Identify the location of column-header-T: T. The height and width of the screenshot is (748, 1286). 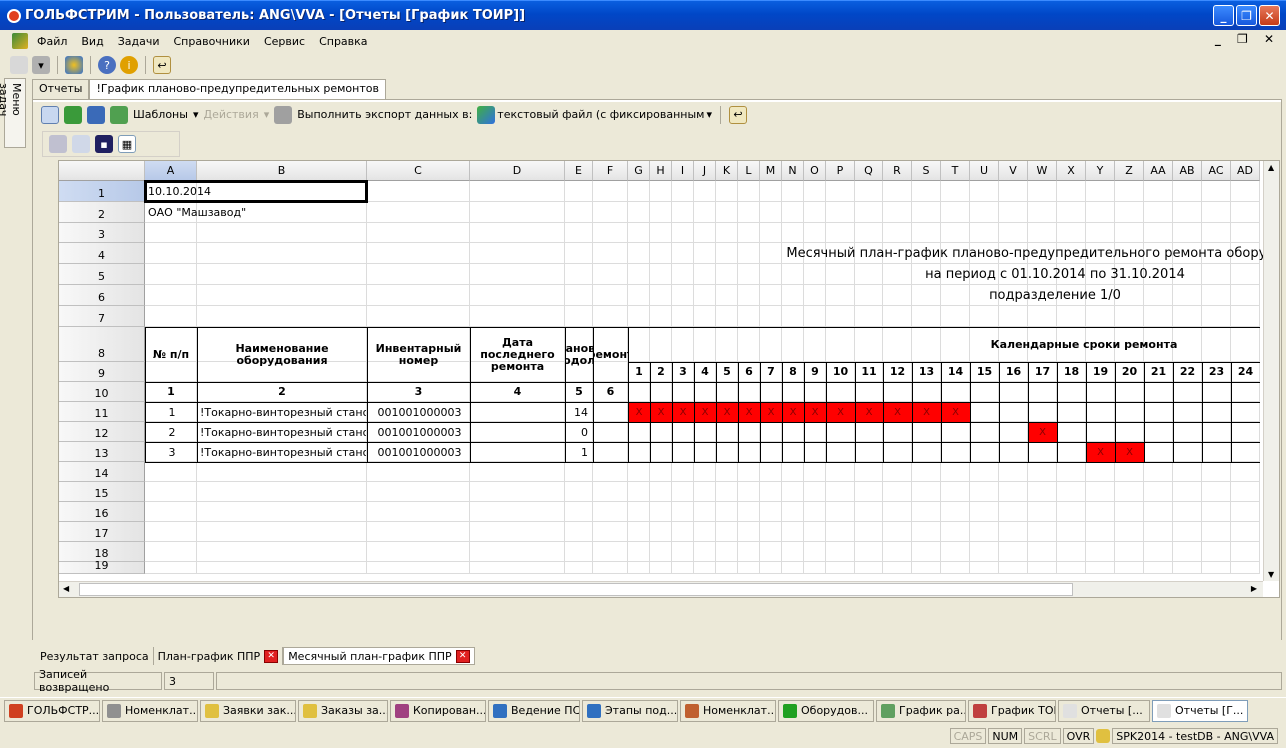
(955, 171).